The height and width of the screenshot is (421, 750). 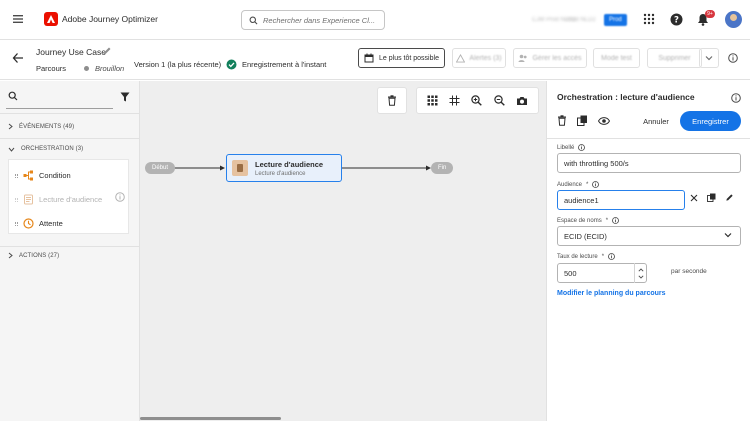 I want to click on node-title: Lecture d'audience, so click(x=289, y=164).